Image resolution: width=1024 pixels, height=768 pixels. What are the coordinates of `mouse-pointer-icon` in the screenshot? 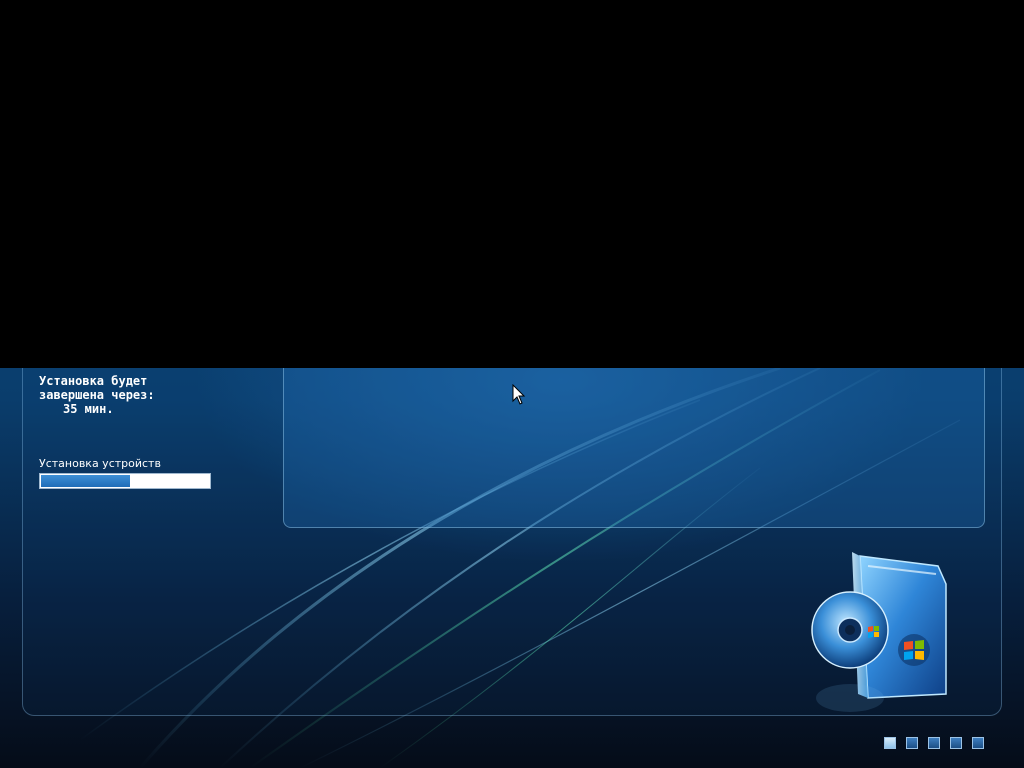 It's located at (519, 396).